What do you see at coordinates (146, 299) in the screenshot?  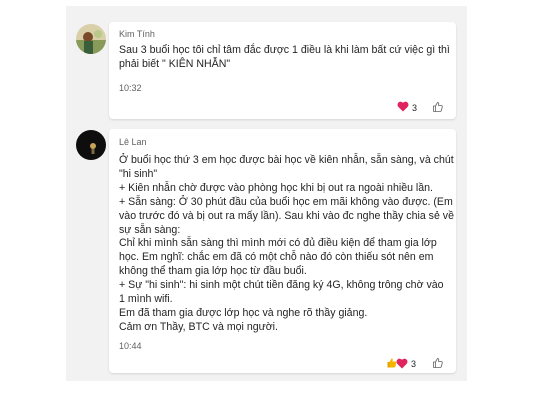 I see `message-line: 1 mình wifi.` at bounding box center [146, 299].